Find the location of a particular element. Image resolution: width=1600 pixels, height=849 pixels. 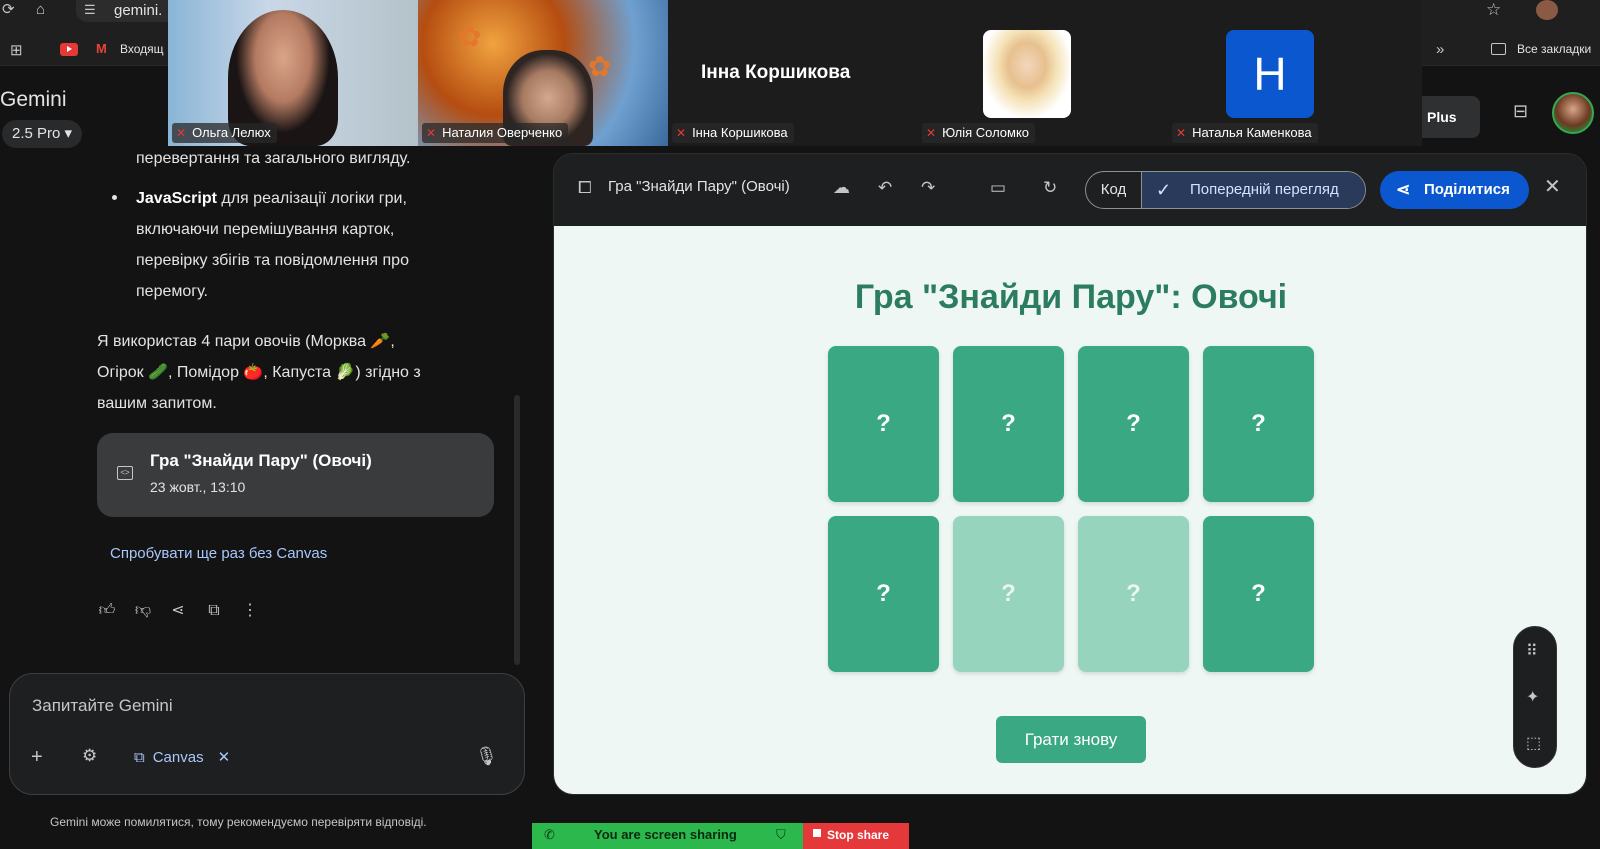

url-text: gemini. is located at coordinates (138, 10).